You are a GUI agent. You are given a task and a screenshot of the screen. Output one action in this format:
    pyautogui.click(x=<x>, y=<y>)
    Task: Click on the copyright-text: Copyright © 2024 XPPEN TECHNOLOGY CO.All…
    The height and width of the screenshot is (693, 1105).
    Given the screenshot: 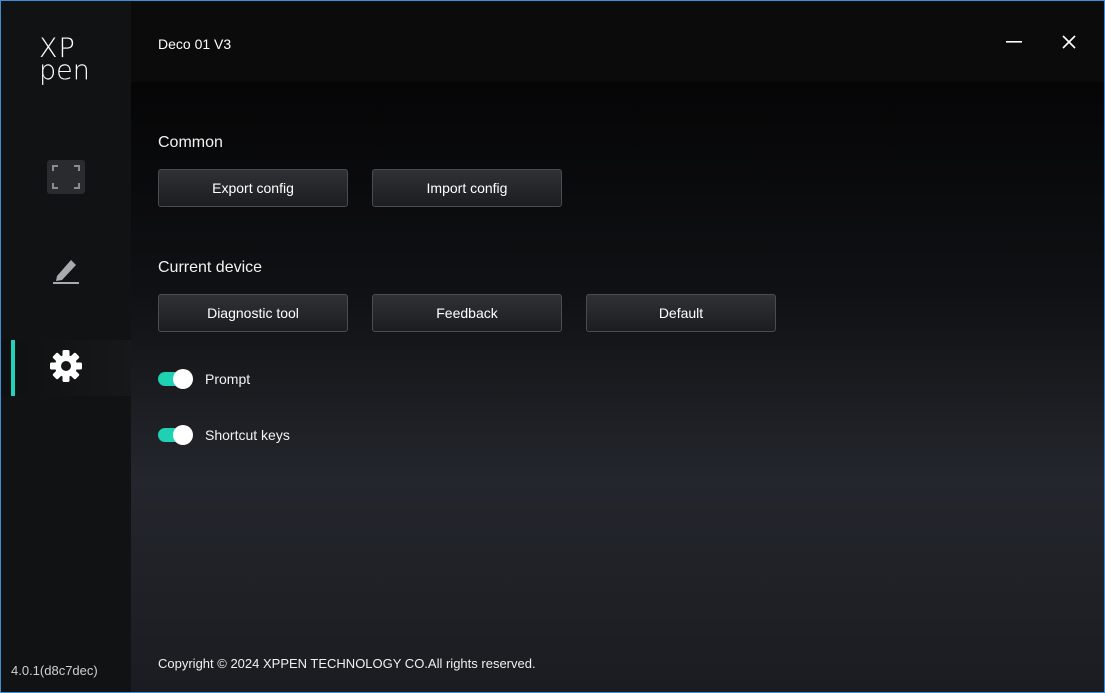 What is the action you would take?
    pyautogui.click(x=347, y=663)
    